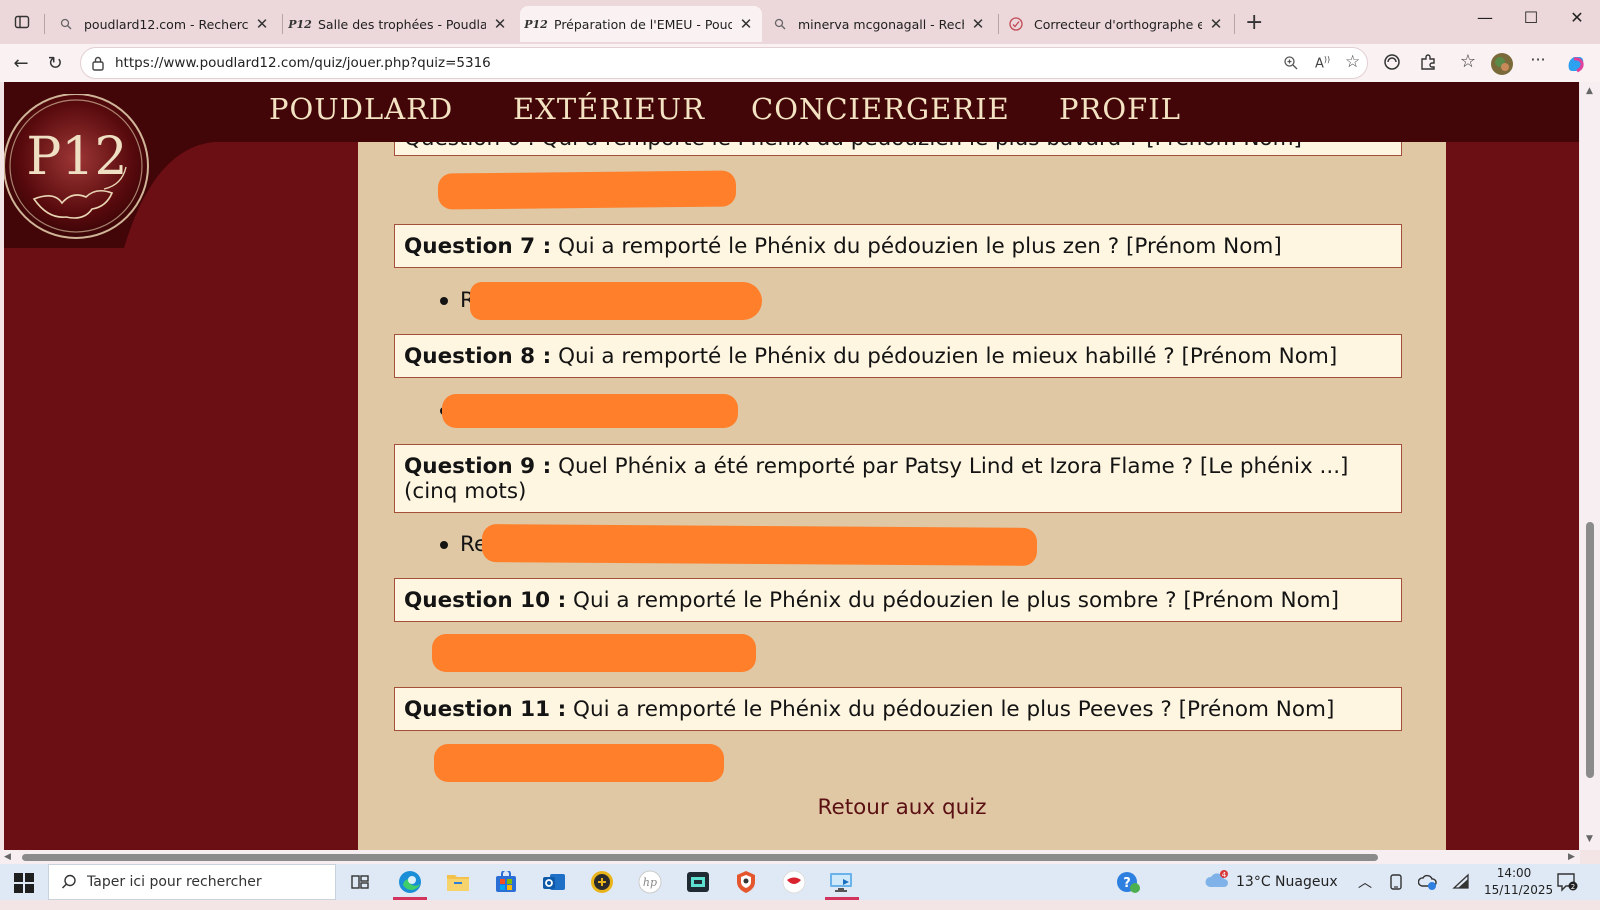 The height and width of the screenshot is (910, 1600). I want to click on close-window-icon: ✕, so click(1577, 17).